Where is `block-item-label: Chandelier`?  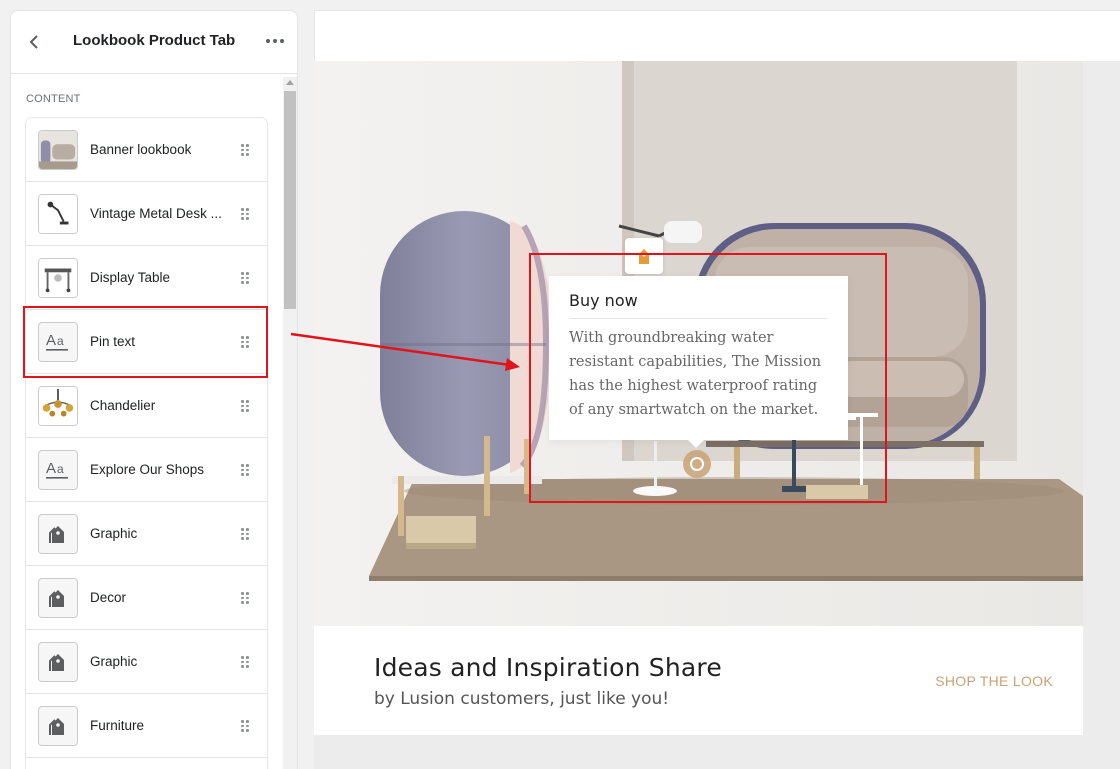
block-item-label: Chandelier is located at coordinates (123, 405).